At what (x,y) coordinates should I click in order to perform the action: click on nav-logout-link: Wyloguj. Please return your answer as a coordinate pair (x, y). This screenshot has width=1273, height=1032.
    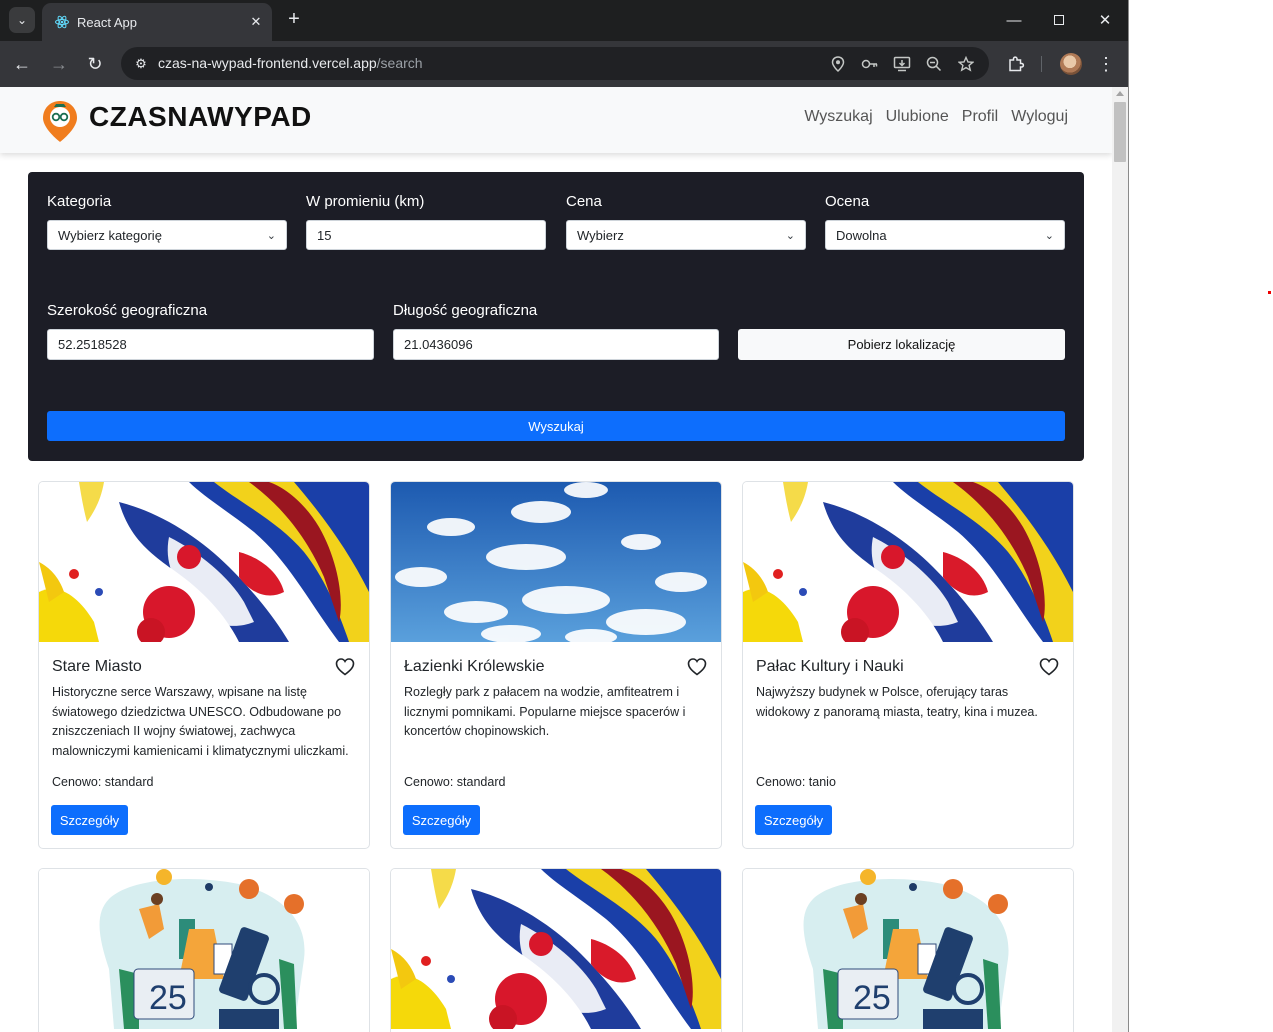
    Looking at the image, I should click on (1039, 117).